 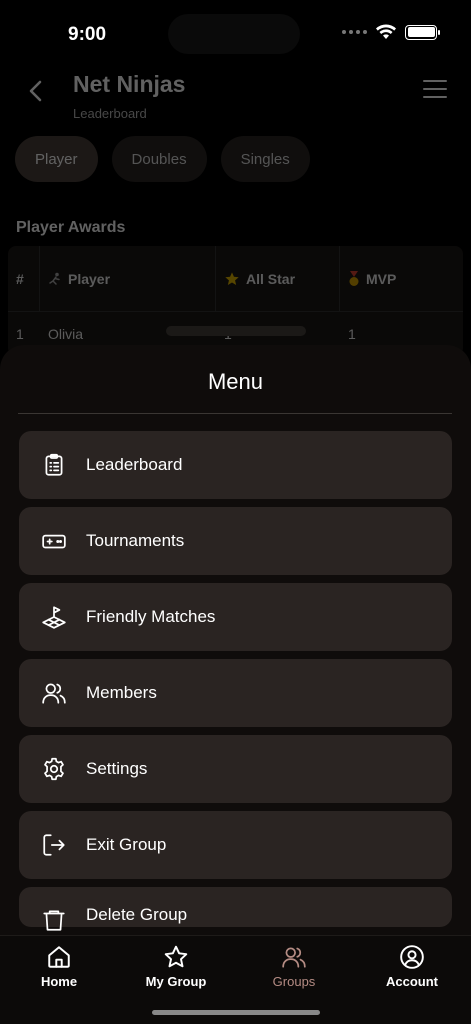 What do you see at coordinates (129, 84) in the screenshot?
I see `page-title: Net Ninjas` at bounding box center [129, 84].